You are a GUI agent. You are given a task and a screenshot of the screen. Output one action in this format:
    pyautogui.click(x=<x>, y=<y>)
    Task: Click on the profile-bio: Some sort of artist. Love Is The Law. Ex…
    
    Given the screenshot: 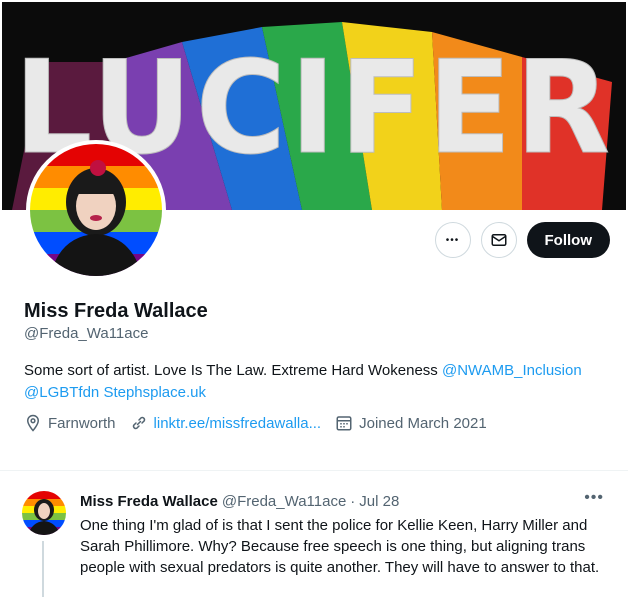 What is the action you would take?
    pyautogui.click(x=319, y=382)
    